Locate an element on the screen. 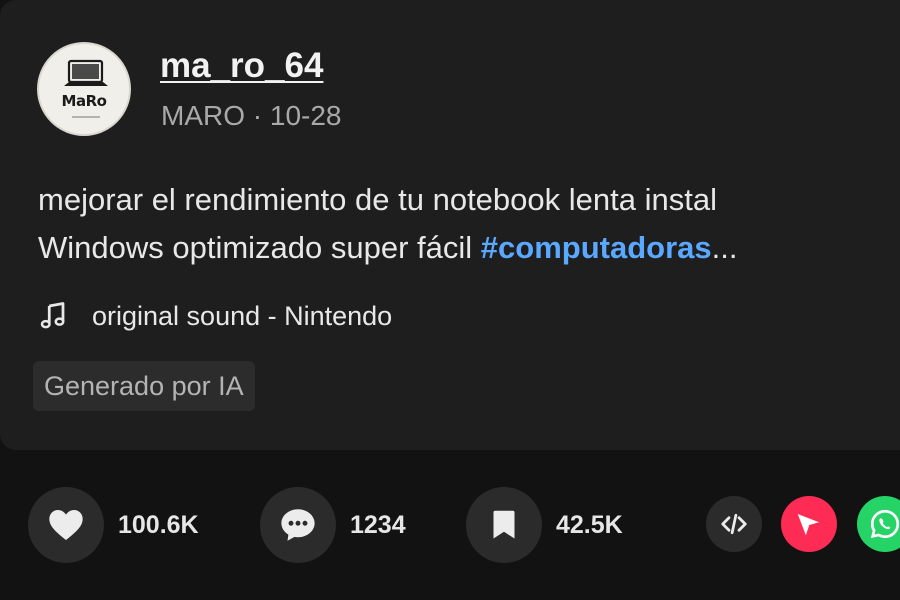  like-count: 100.6K is located at coordinates (158, 524).